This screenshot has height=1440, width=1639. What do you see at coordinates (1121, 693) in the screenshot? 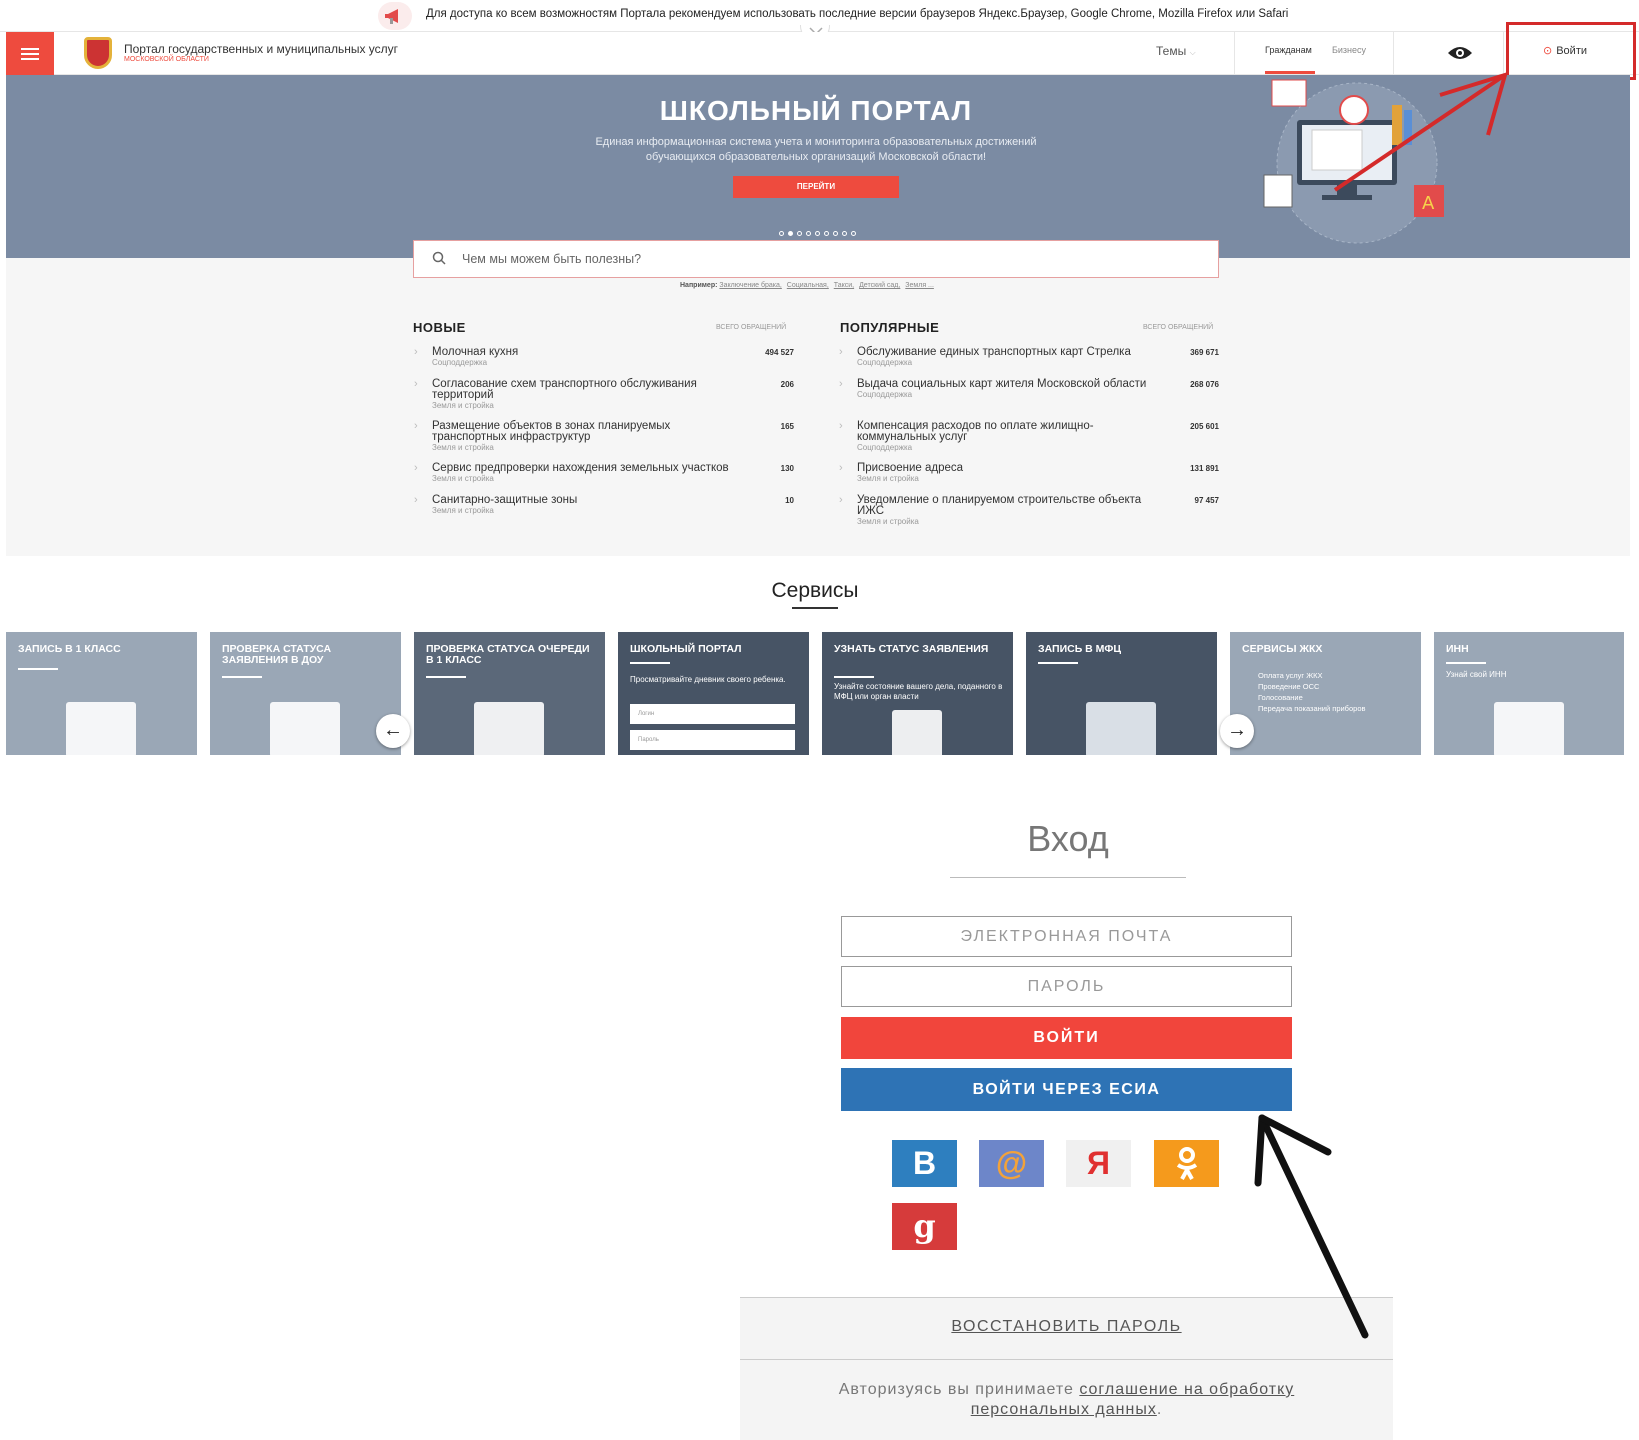
I see `service-card: ЗАПИСЬ В МФЦ` at bounding box center [1121, 693].